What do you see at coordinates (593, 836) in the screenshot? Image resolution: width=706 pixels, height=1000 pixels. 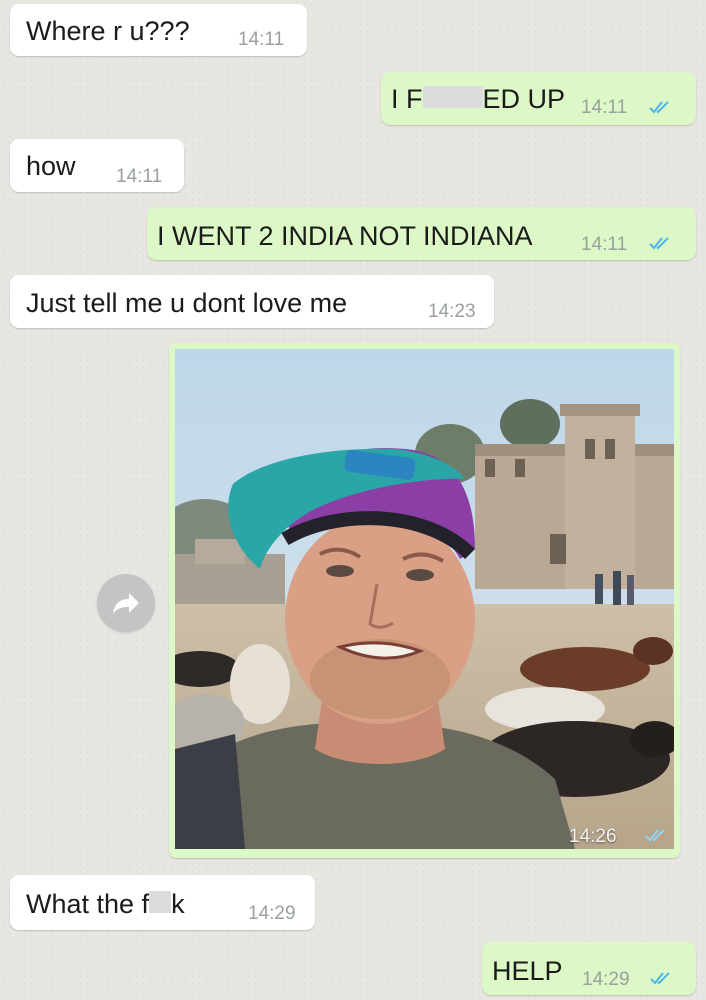 I see `message-time: 14:26` at bounding box center [593, 836].